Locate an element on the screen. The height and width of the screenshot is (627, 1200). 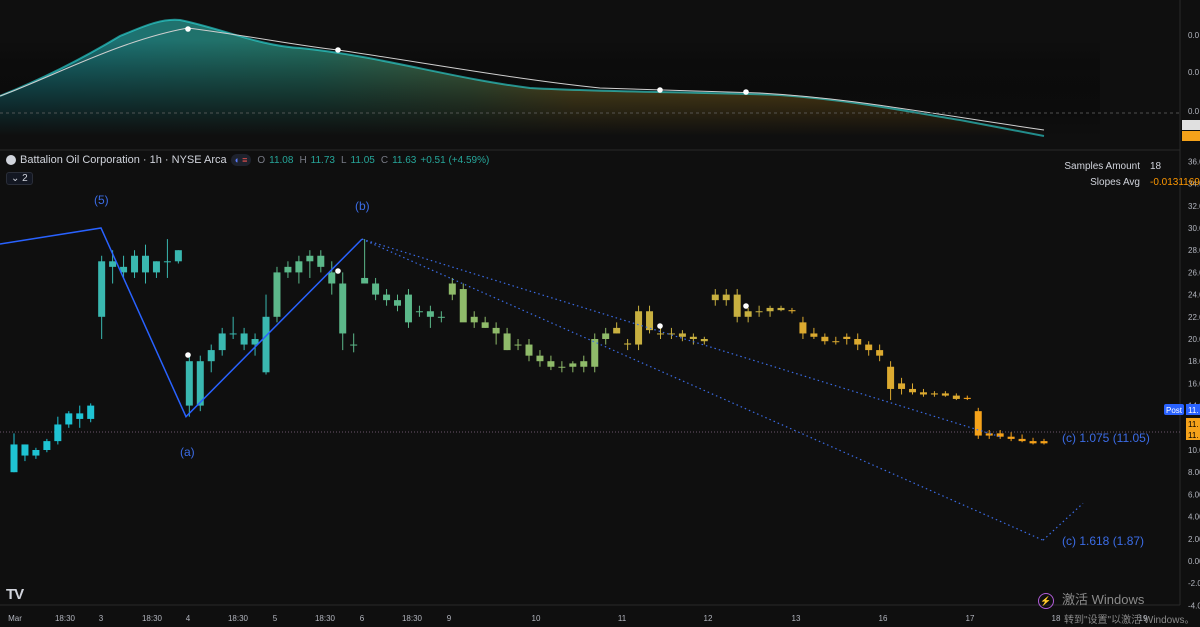
equals-icon: ≡ is located at coordinates (245, 160).